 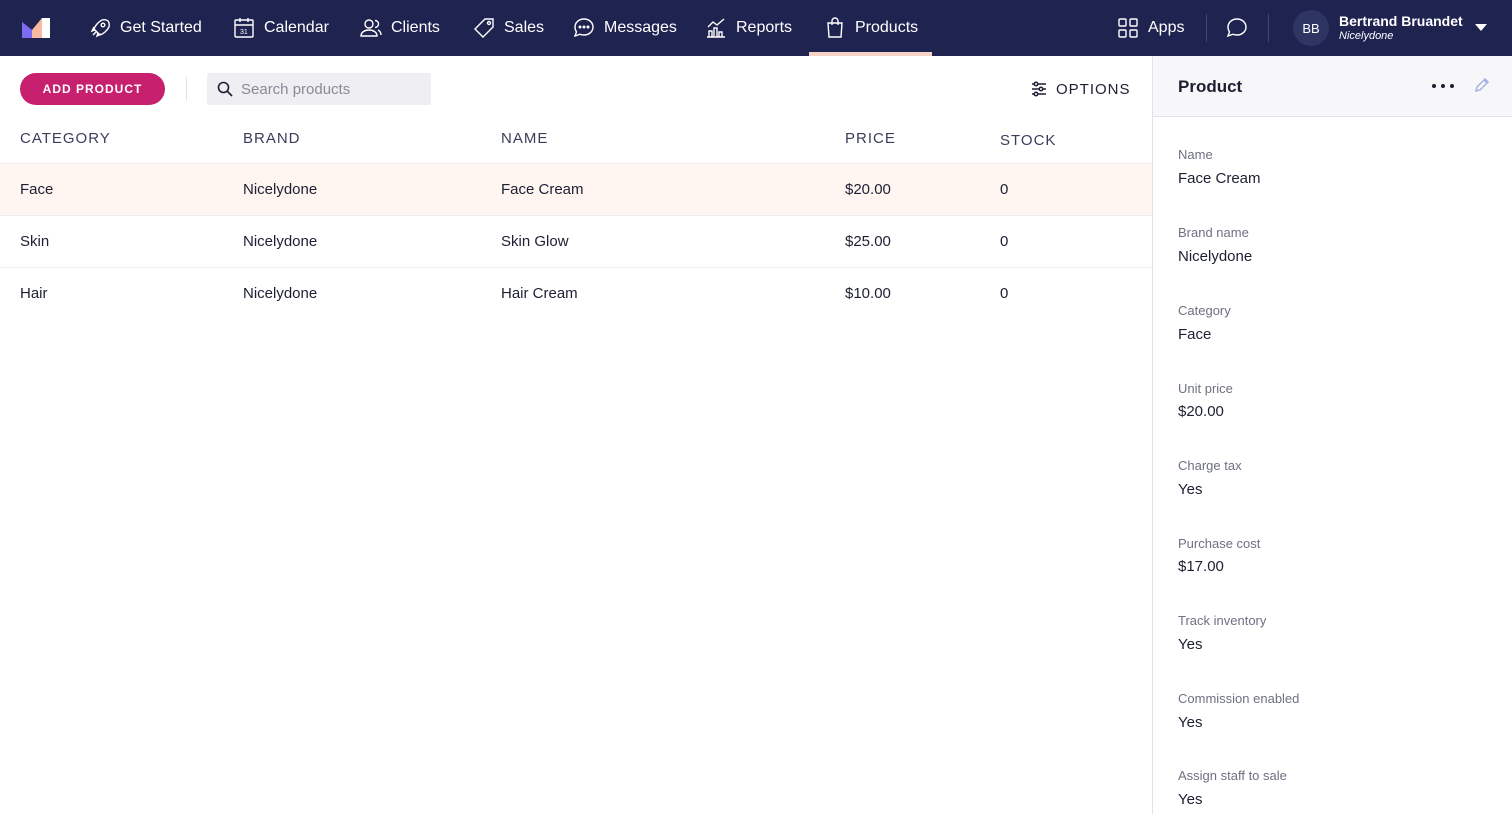 I want to click on nav-label: Reports, so click(x=764, y=27).